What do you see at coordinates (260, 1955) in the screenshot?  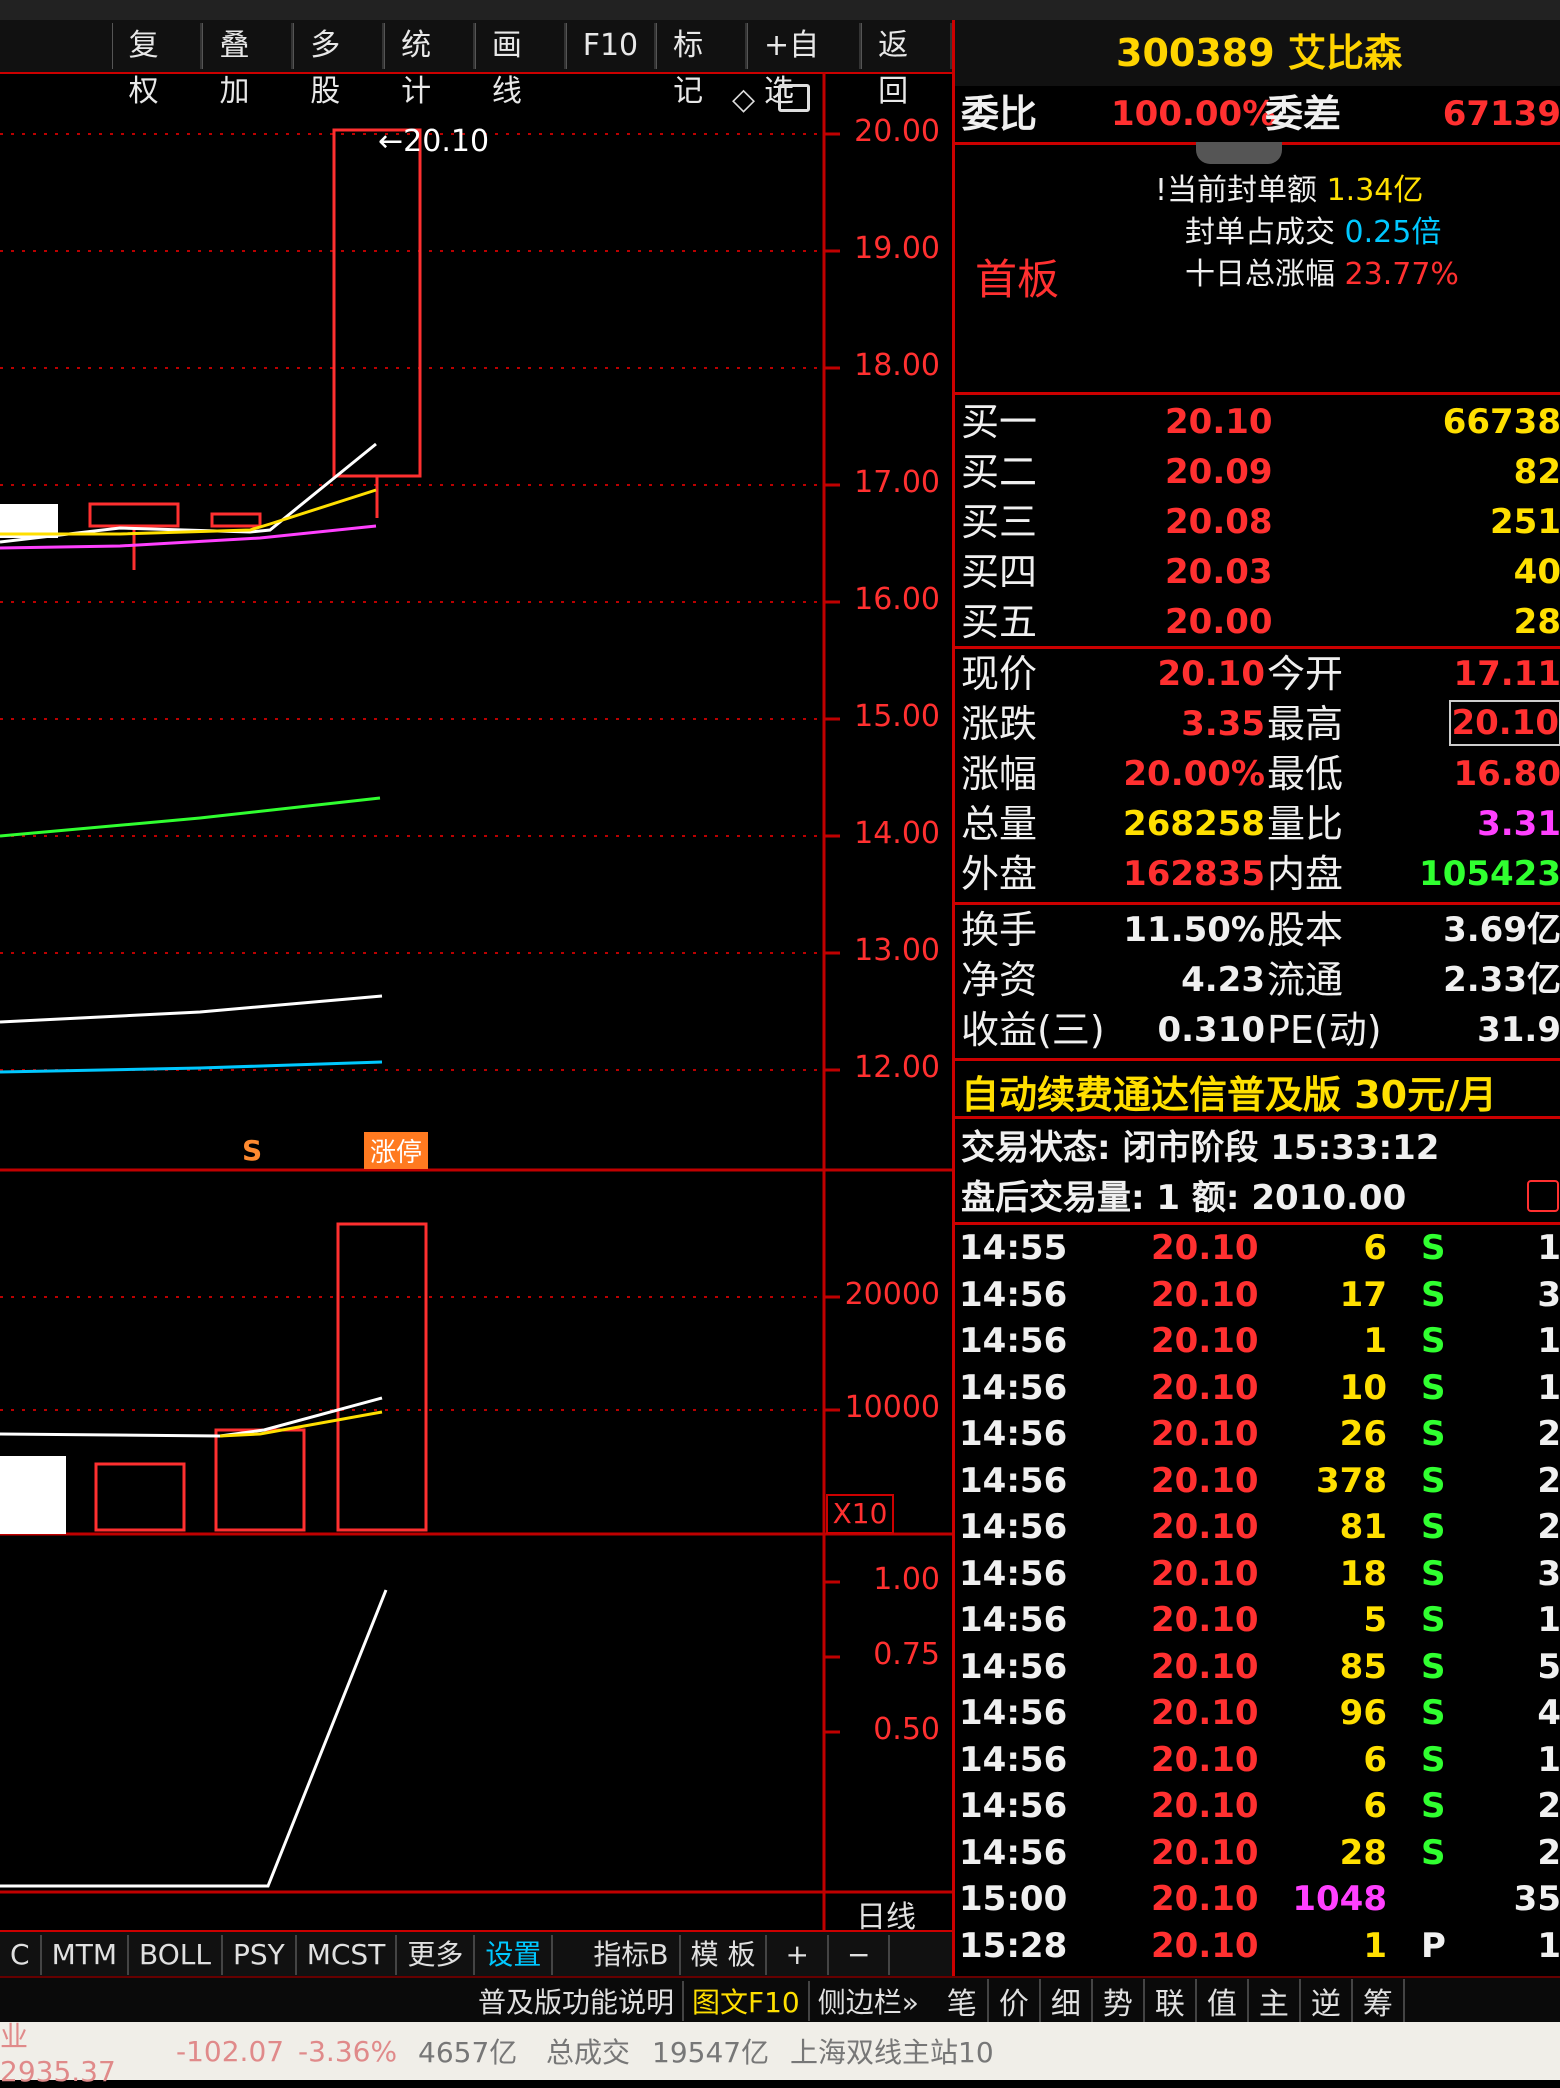 I see `tab-psy: PSY` at bounding box center [260, 1955].